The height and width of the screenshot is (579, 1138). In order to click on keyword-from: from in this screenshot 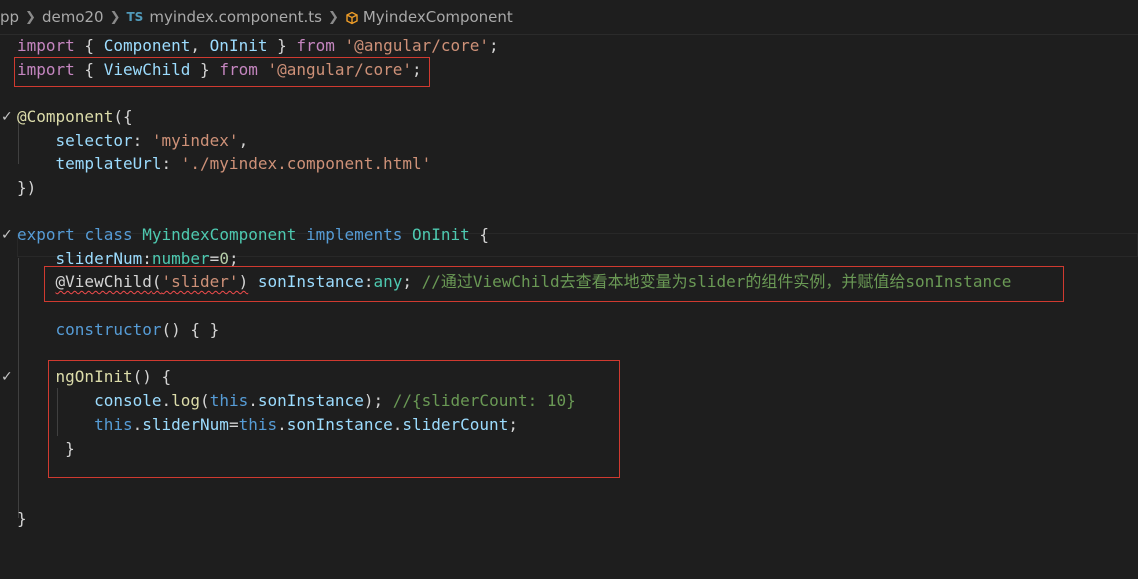, I will do `click(315, 45)`.